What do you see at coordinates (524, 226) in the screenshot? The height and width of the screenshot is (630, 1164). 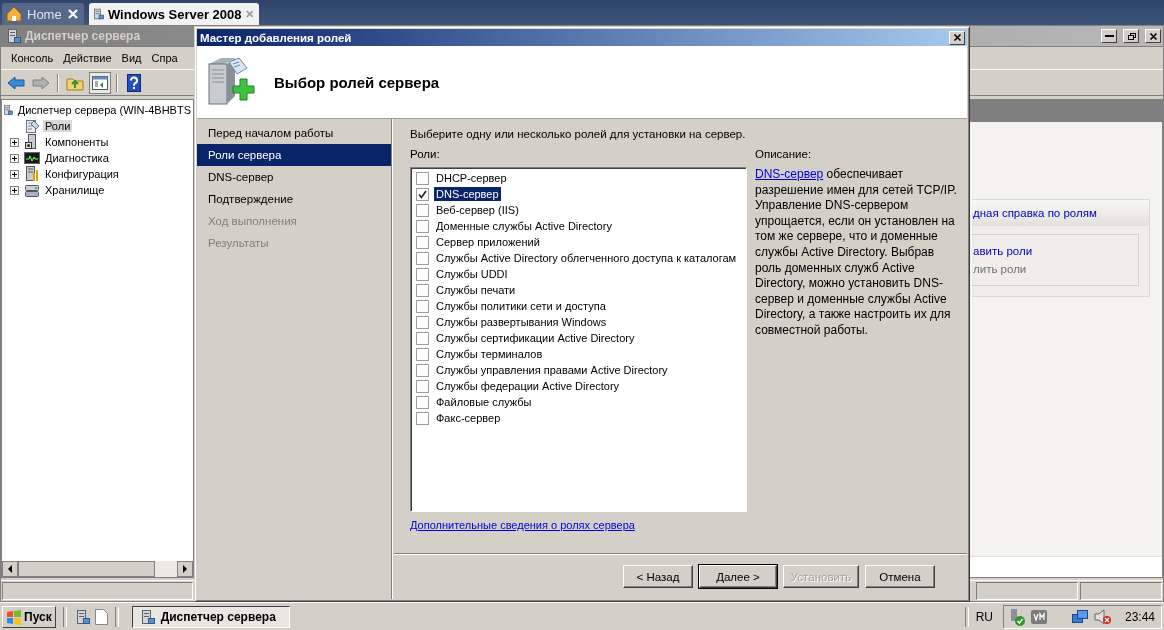 I see `role-item: Доменные службы Active Directory` at bounding box center [524, 226].